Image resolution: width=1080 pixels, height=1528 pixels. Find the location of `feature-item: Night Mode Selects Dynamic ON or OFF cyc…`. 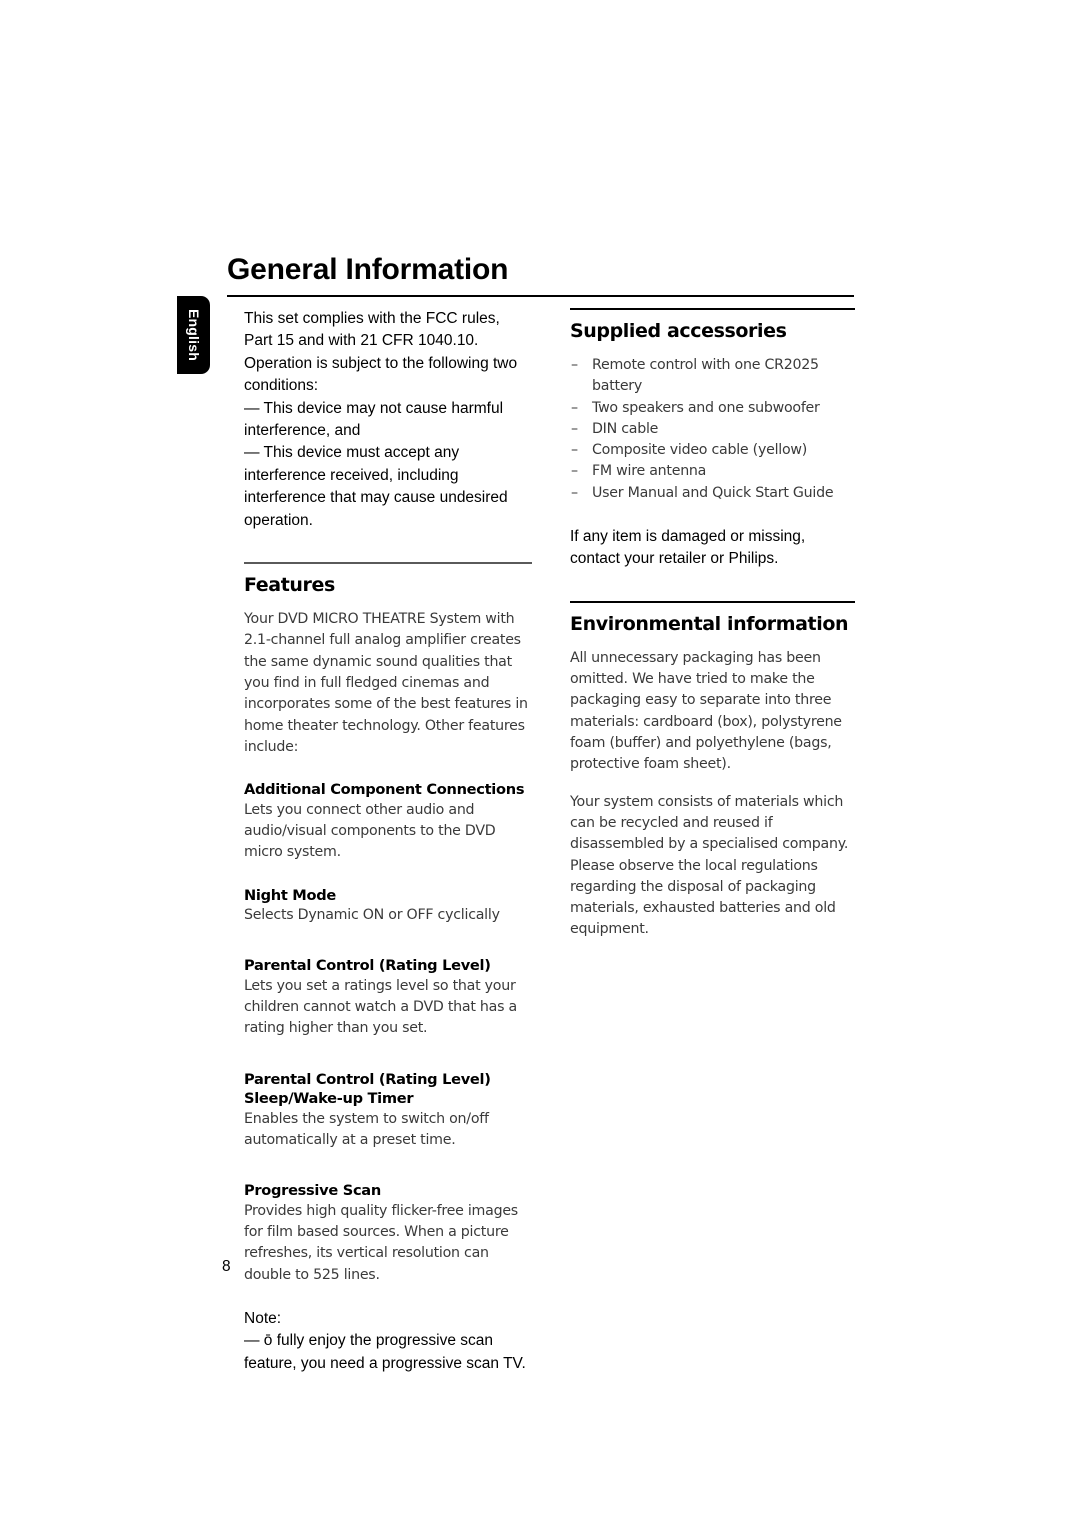

feature-item: Night Mode Selects Dynamic ON or OFF cyc… is located at coordinates (388, 906).